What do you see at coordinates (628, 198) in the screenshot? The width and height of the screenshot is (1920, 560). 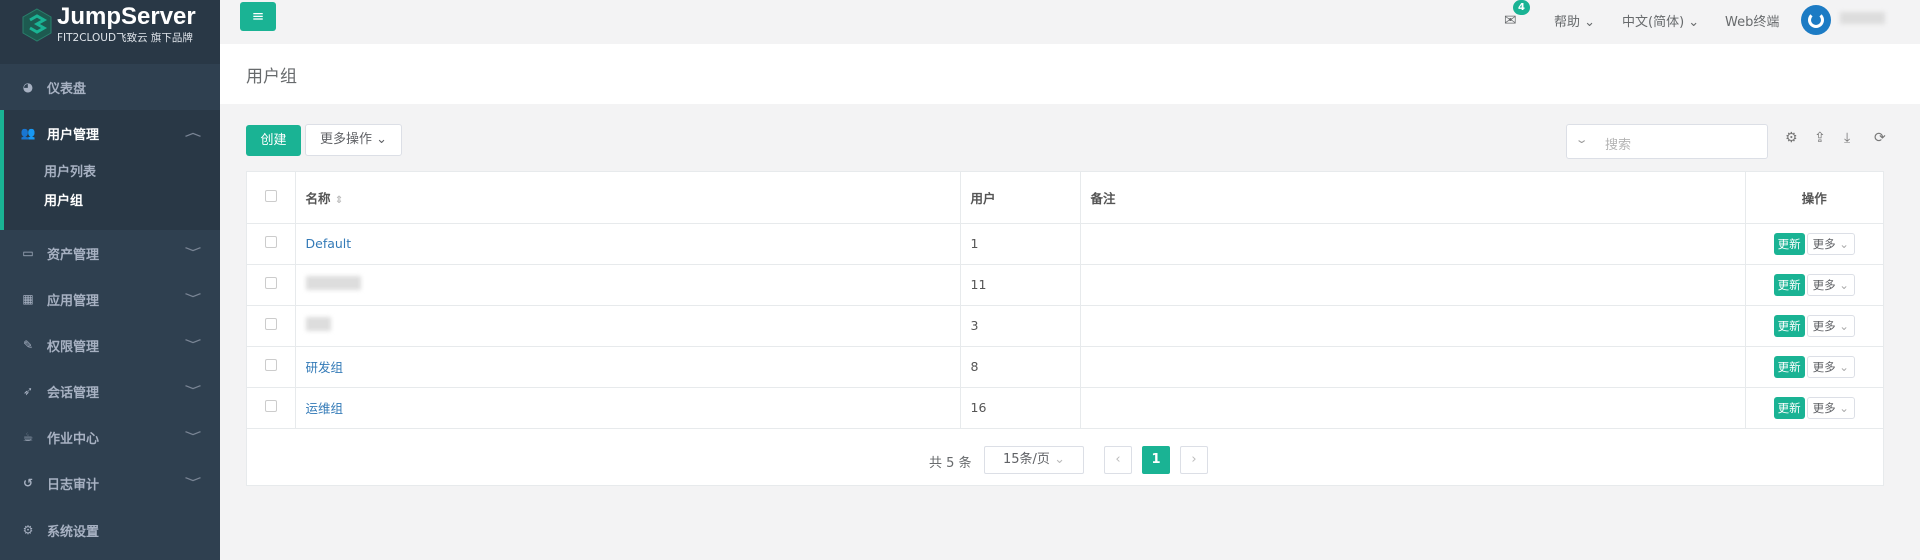 I see `column-name: 名称 ⇕` at bounding box center [628, 198].